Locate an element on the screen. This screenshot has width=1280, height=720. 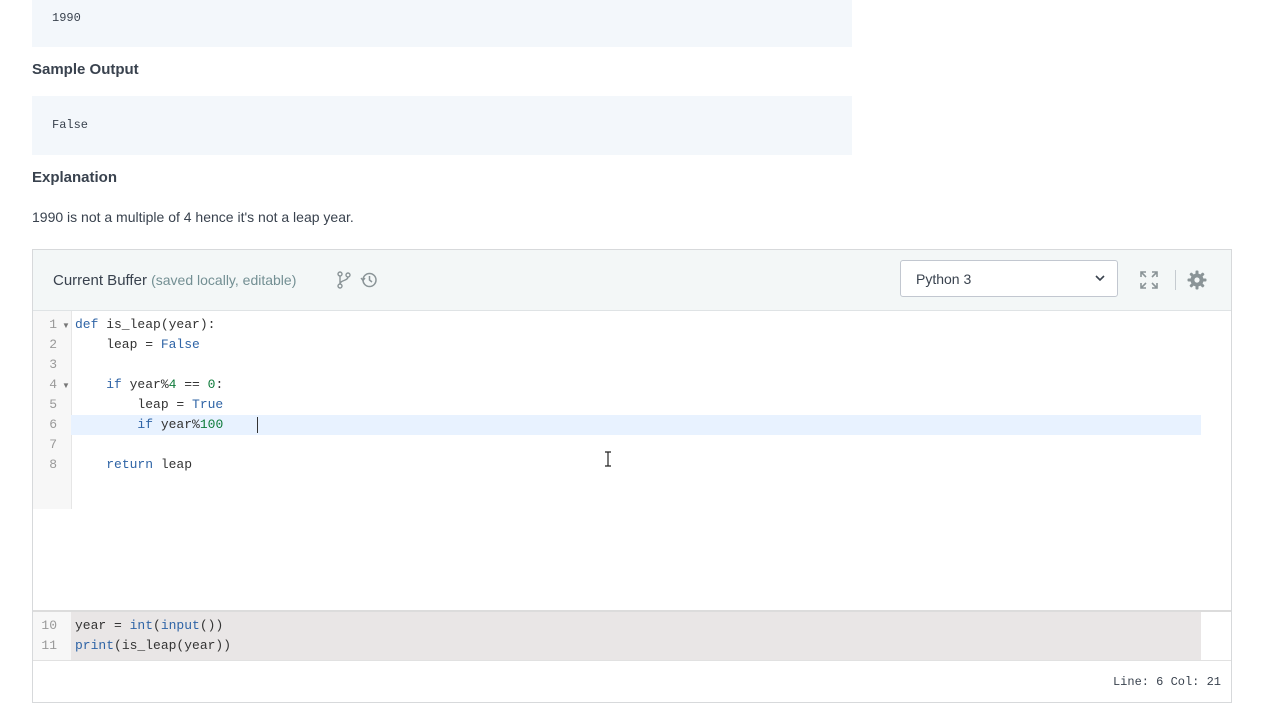
sample-output-box: False is located at coordinates (442, 125).